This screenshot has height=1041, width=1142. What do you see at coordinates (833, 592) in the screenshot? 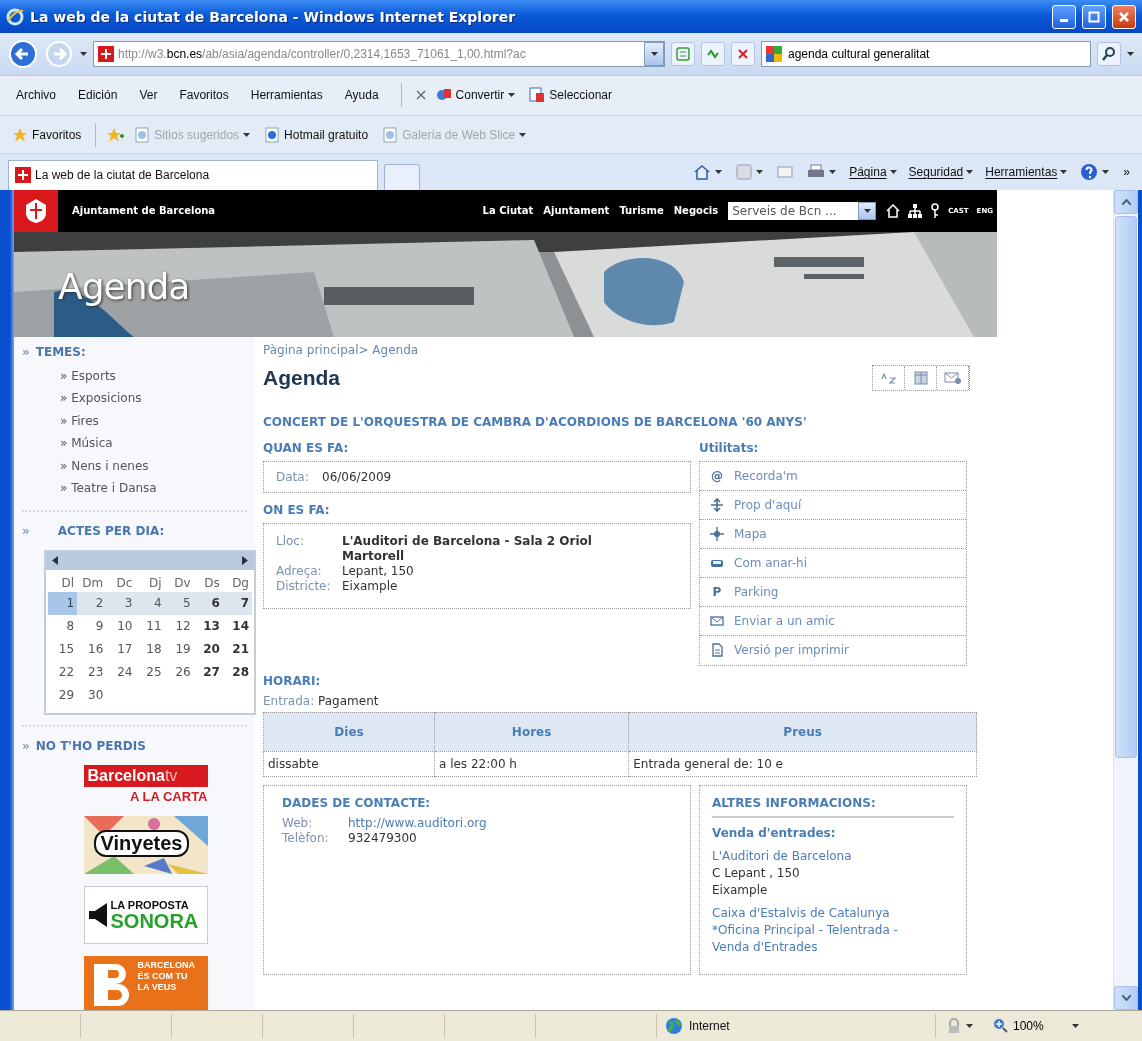
I see `utility-link: P Parking` at bounding box center [833, 592].